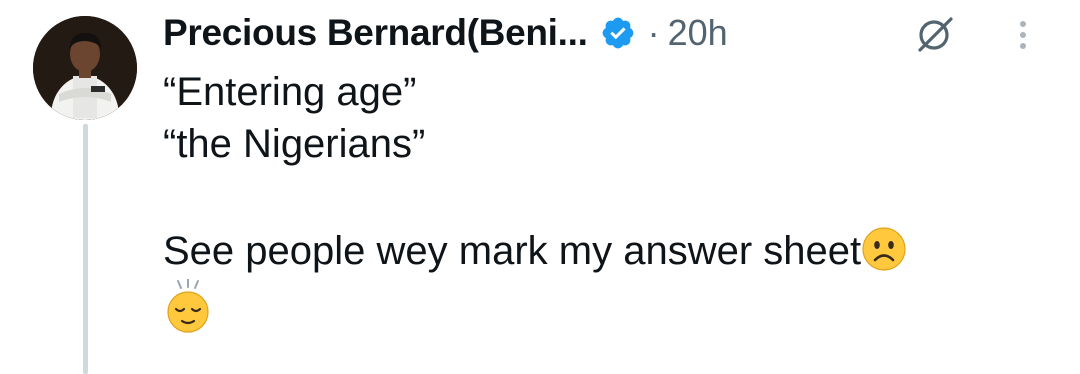  I want to click on grok-icon, so click(935, 34).